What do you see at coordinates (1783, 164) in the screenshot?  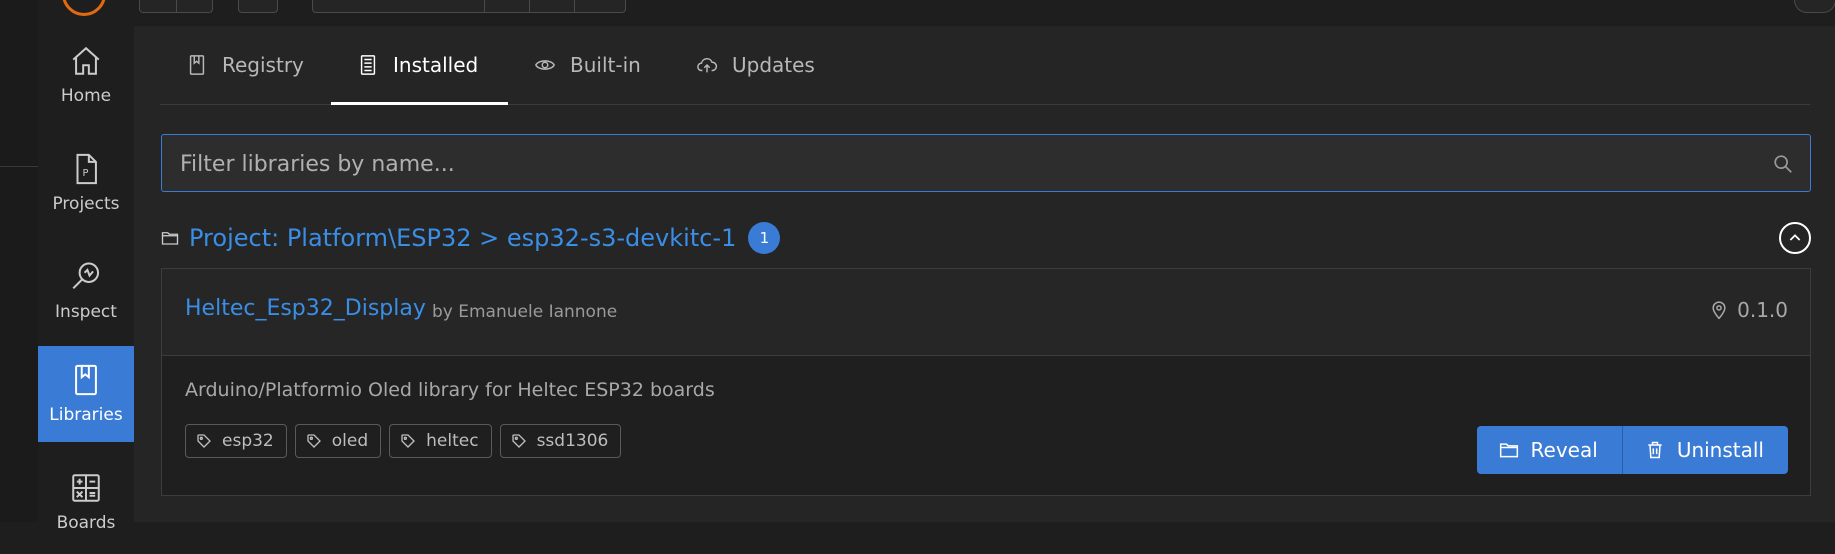 I see `search-icon` at bounding box center [1783, 164].